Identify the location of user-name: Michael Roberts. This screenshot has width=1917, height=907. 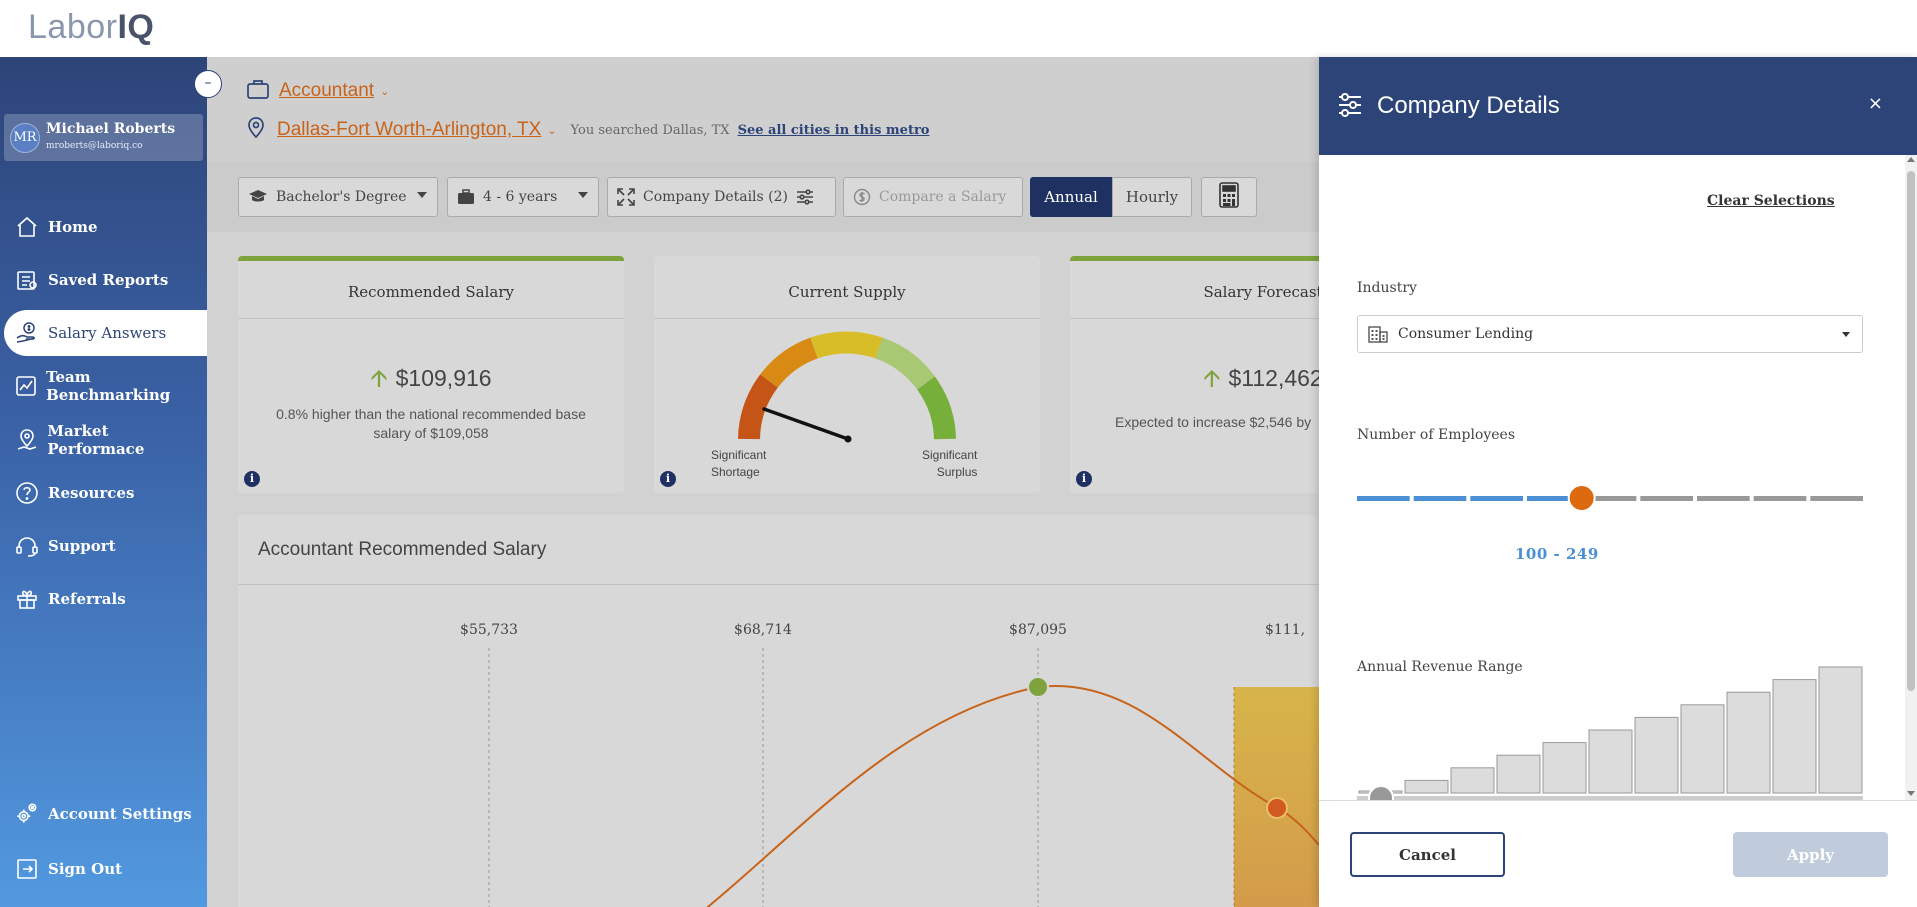
(111, 129).